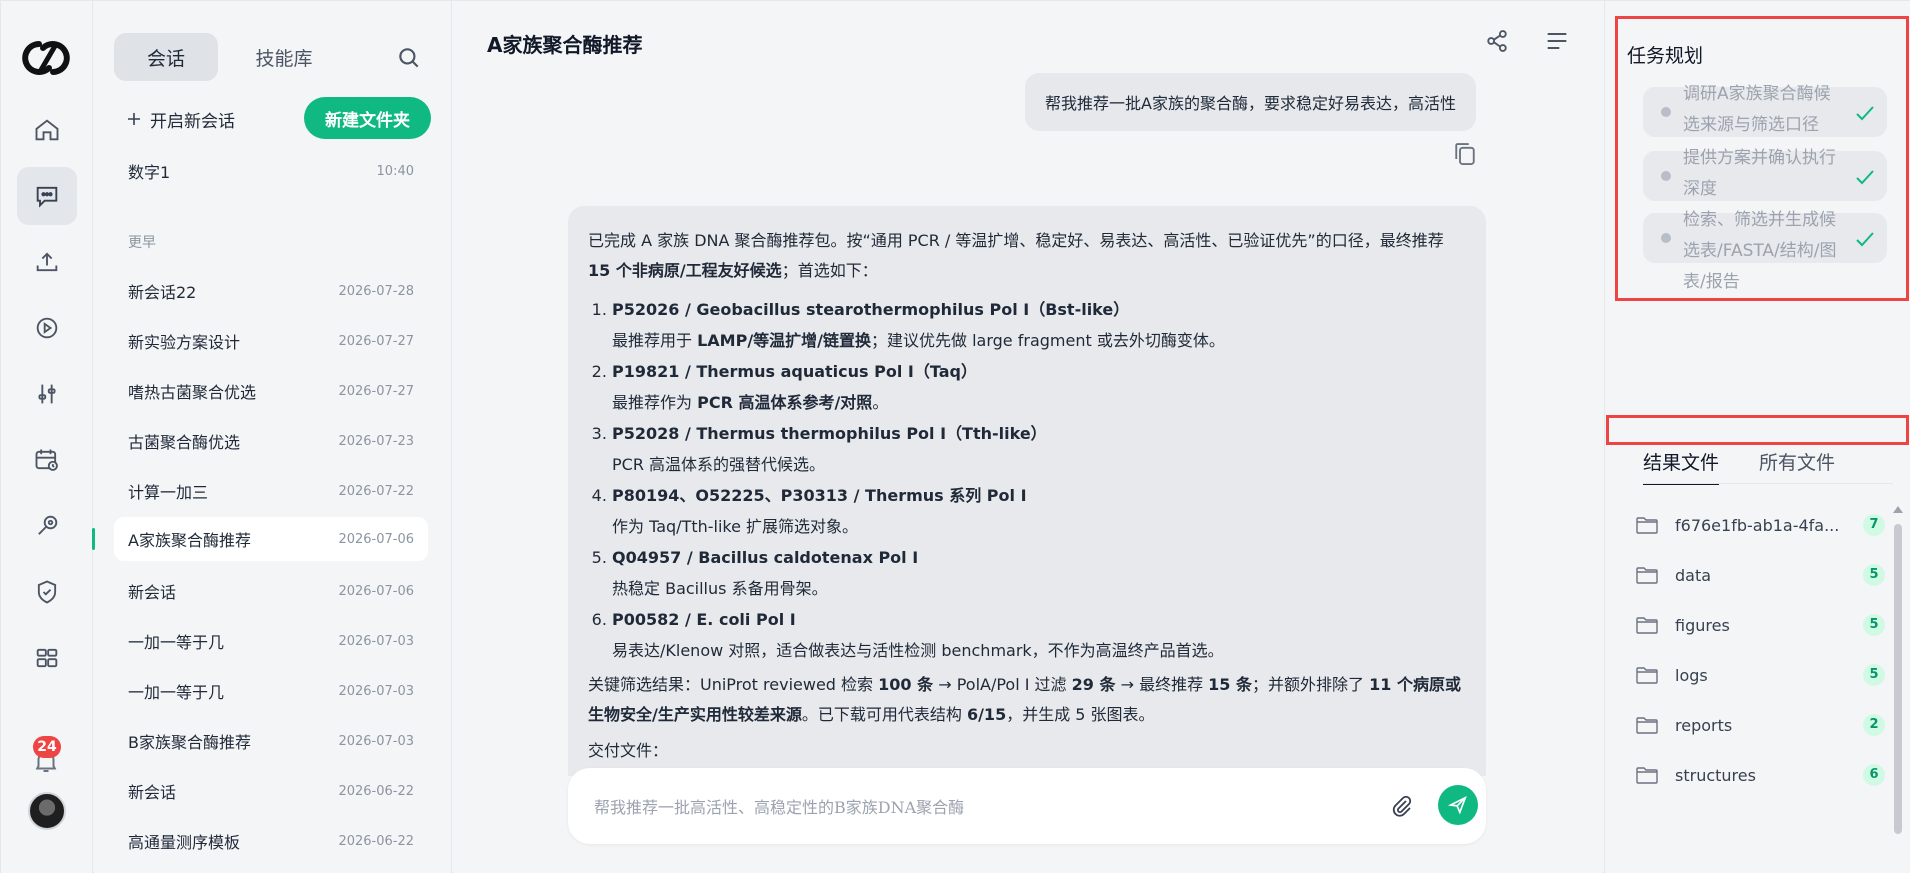 The image size is (1910, 873). I want to click on sliders-icon, so click(47, 394).